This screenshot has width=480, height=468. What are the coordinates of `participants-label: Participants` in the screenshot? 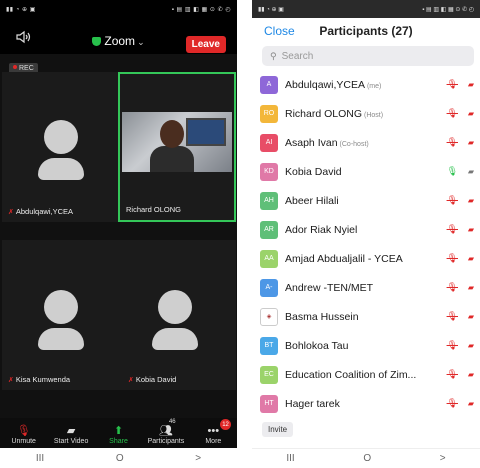 It's located at (166, 441).